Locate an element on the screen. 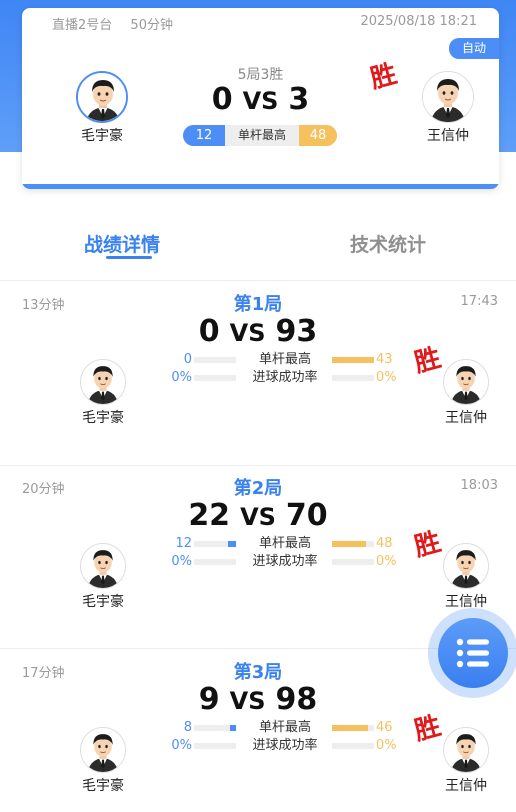 Image resolution: width=516 pixels, height=812 pixels. match-duration: 50分钟 is located at coordinates (151, 25).